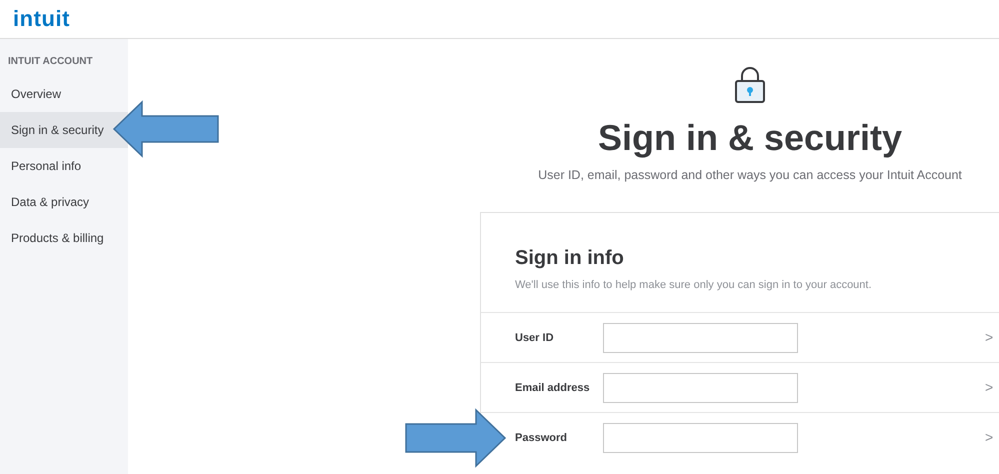 This screenshot has width=999, height=474. What do you see at coordinates (570, 258) in the screenshot?
I see `card-title: Sign in info` at bounding box center [570, 258].